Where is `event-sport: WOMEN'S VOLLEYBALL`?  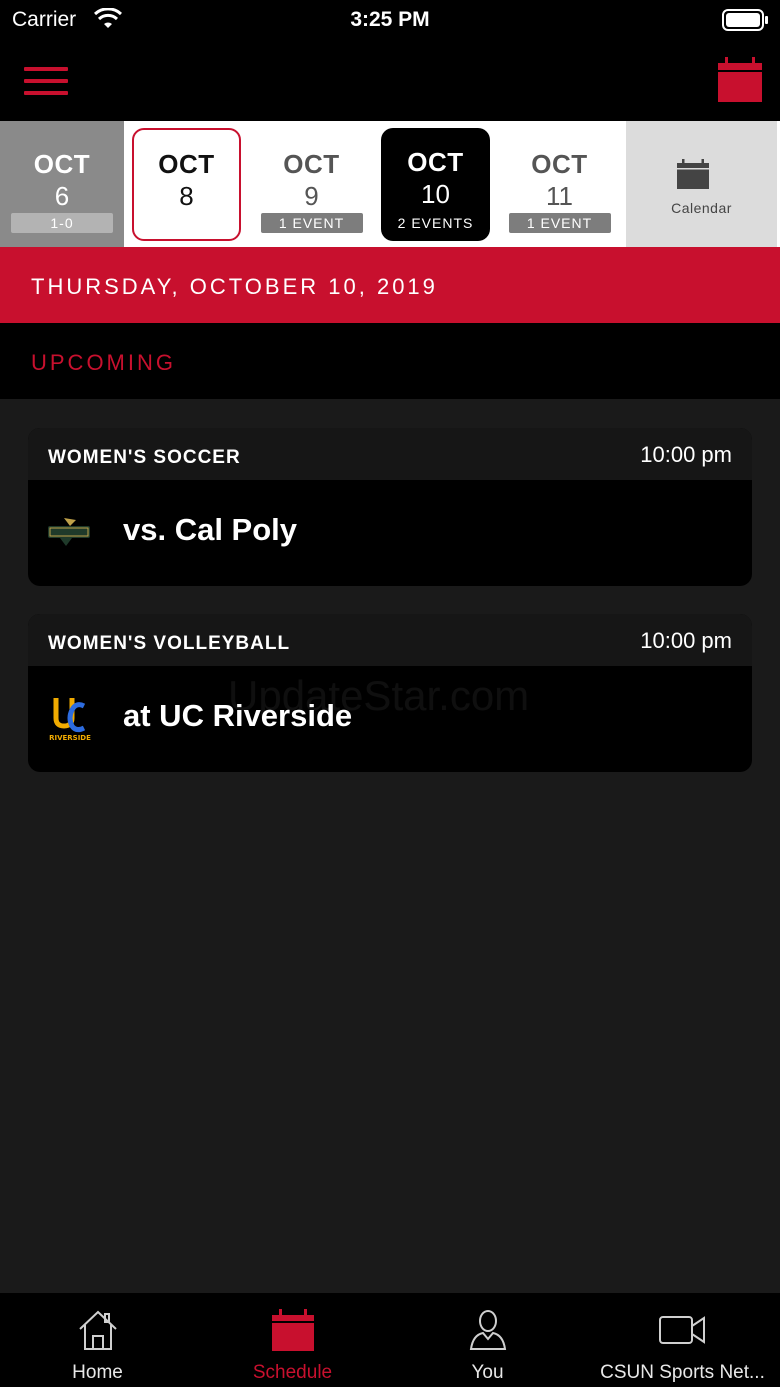
event-sport: WOMEN'S VOLLEYBALL is located at coordinates (169, 643).